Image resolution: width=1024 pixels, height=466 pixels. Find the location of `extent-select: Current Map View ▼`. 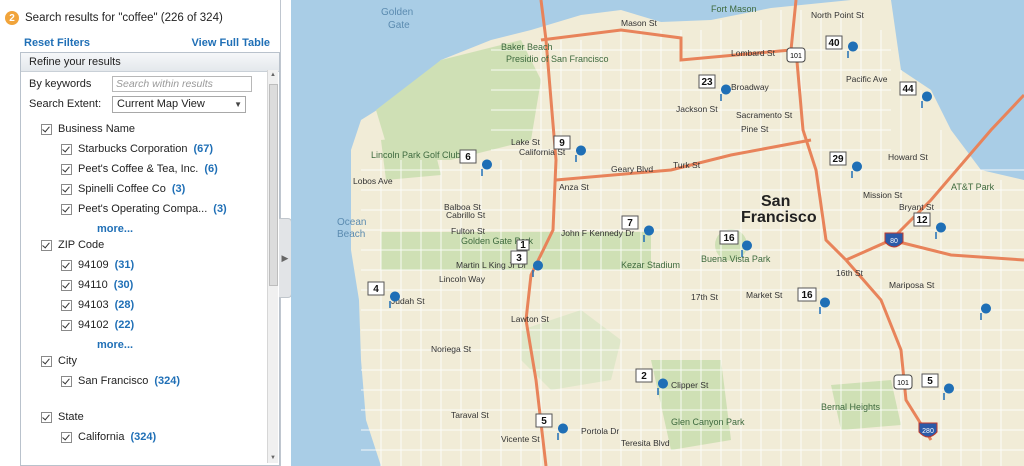

extent-select: Current Map View ▼ is located at coordinates (179, 104).